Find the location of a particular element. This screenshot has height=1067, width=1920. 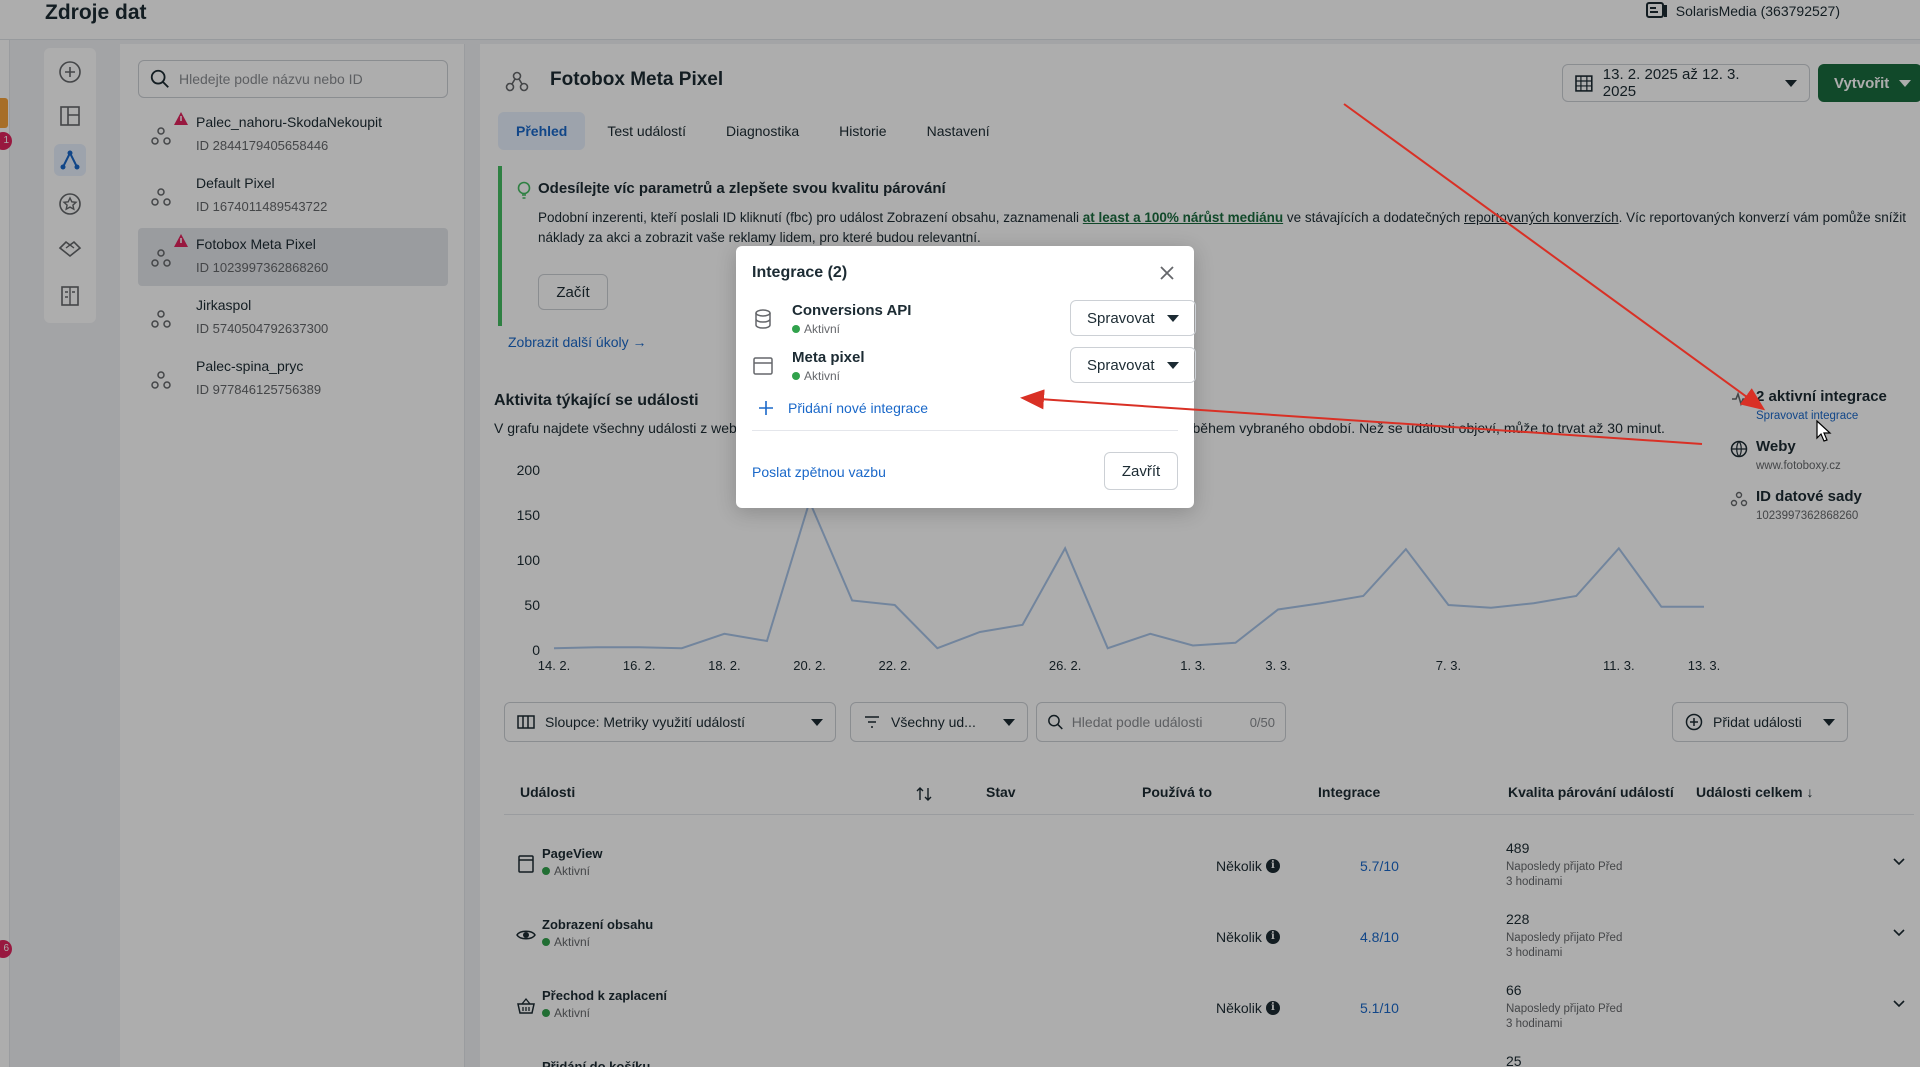

dialog-title: Integrace (2) is located at coordinates (800, 272).